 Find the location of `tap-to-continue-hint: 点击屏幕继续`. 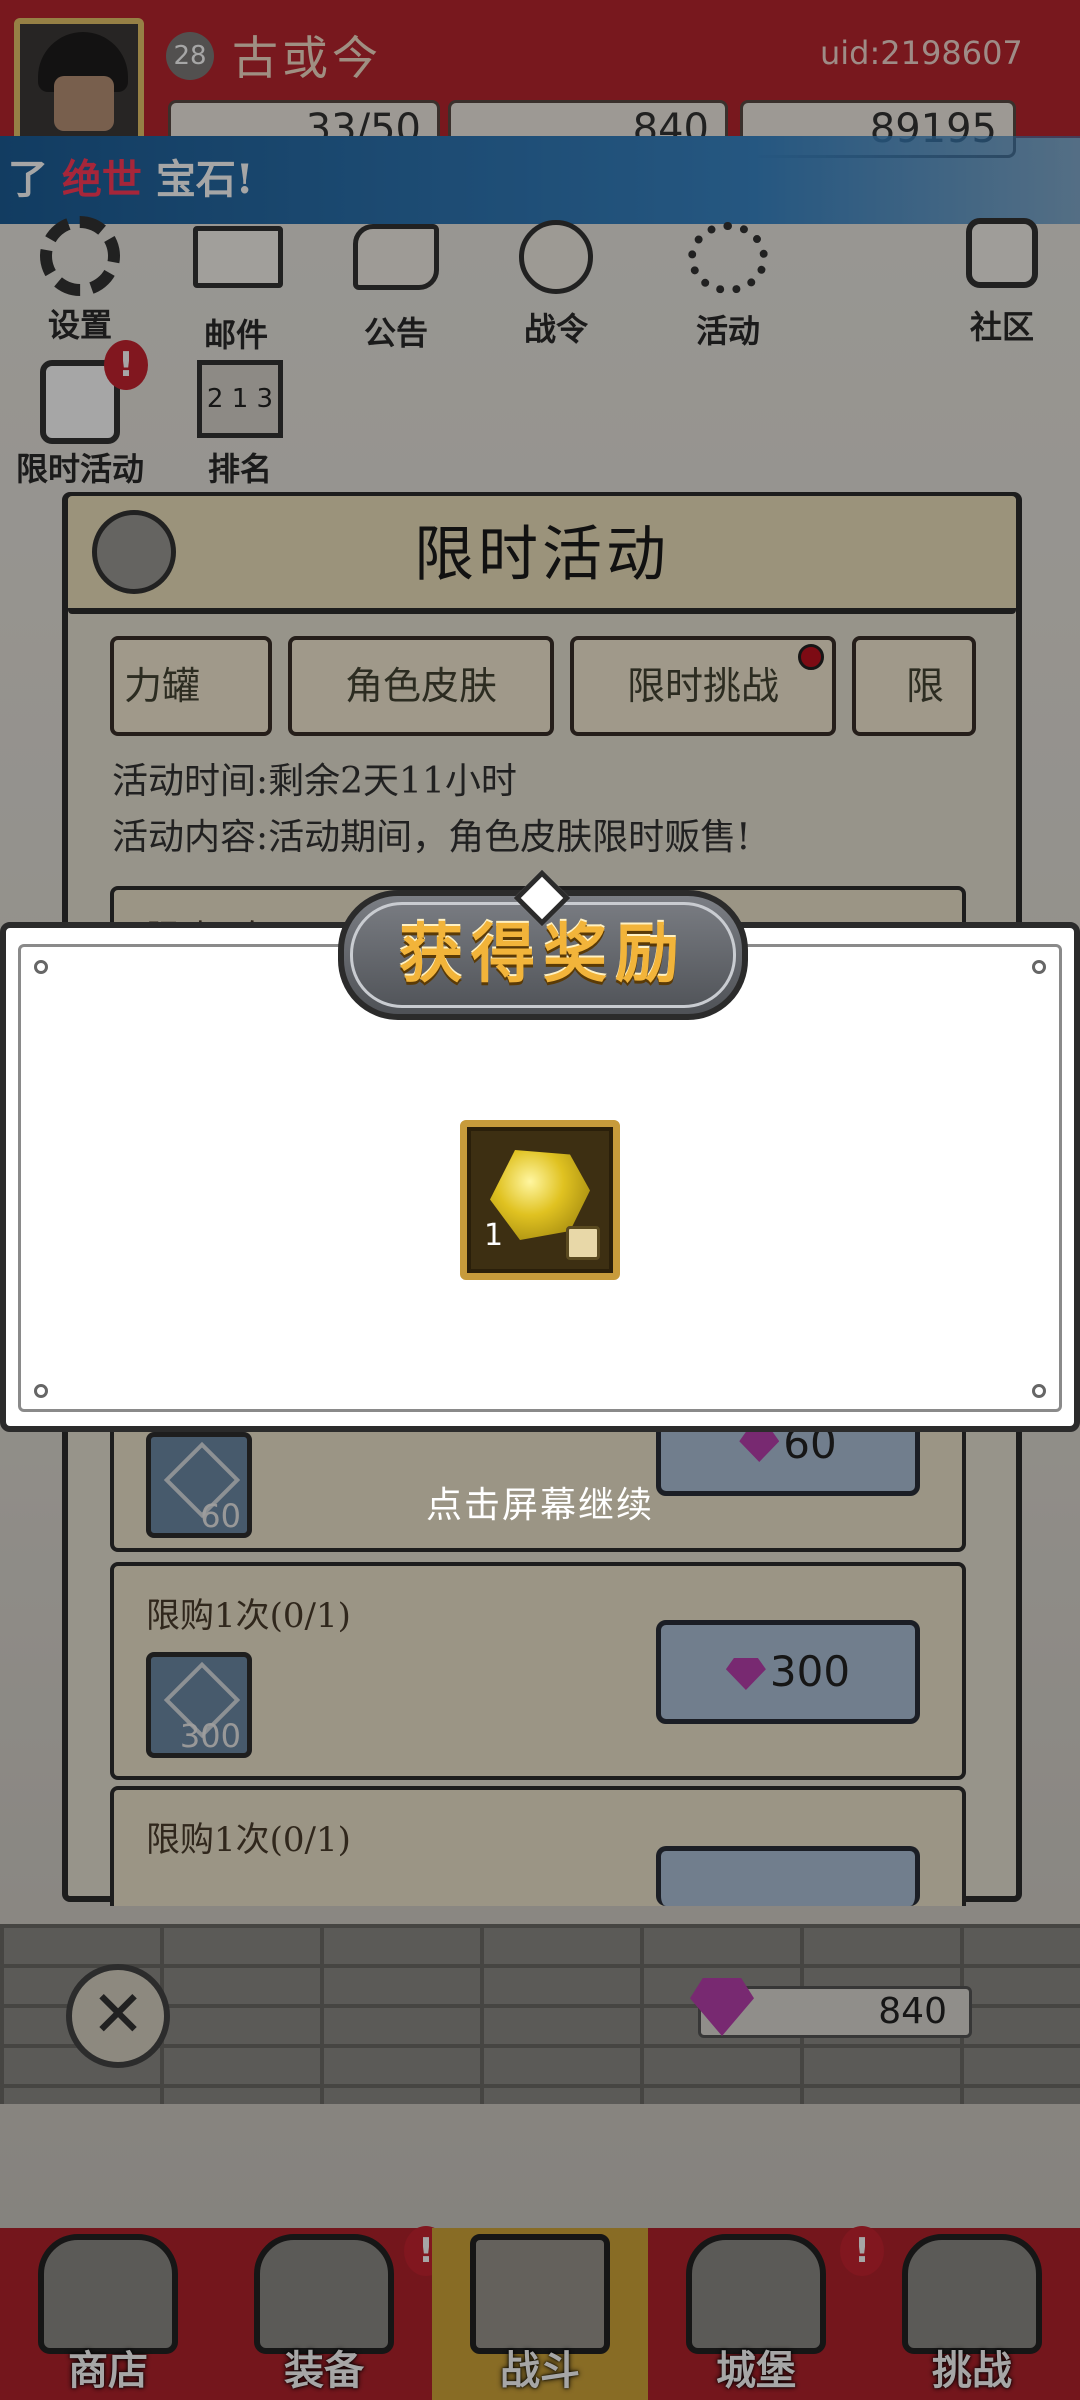

tap-to-continue-hint: 点击屏幕继续 is located at coordinates (539, 1505).